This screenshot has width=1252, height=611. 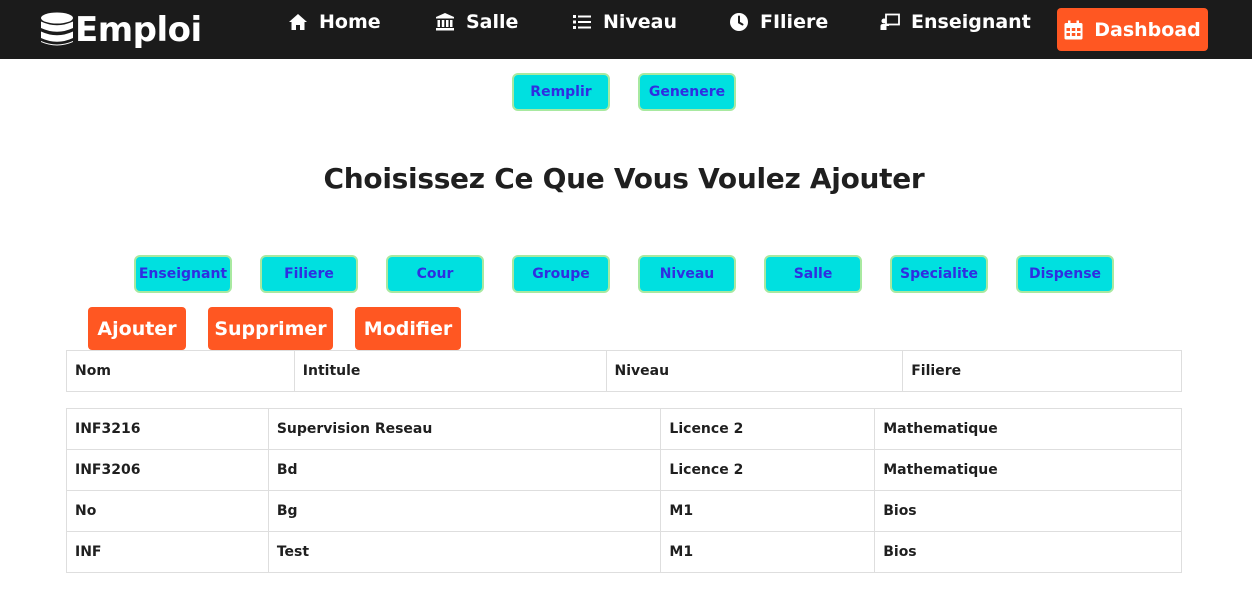 I want to click on header-nom: Nom, so click(x=180, y=371).